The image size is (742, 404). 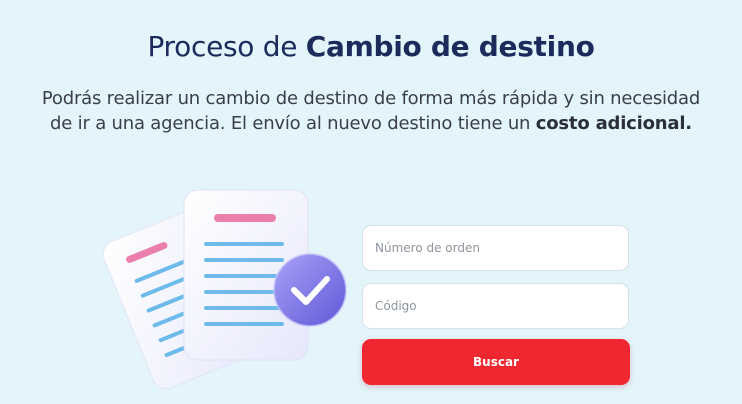 What do you see at coordinates (226, 46) in the screenshot?
I see `title-prefix: Proceso de` at bounding box center [226, 46].